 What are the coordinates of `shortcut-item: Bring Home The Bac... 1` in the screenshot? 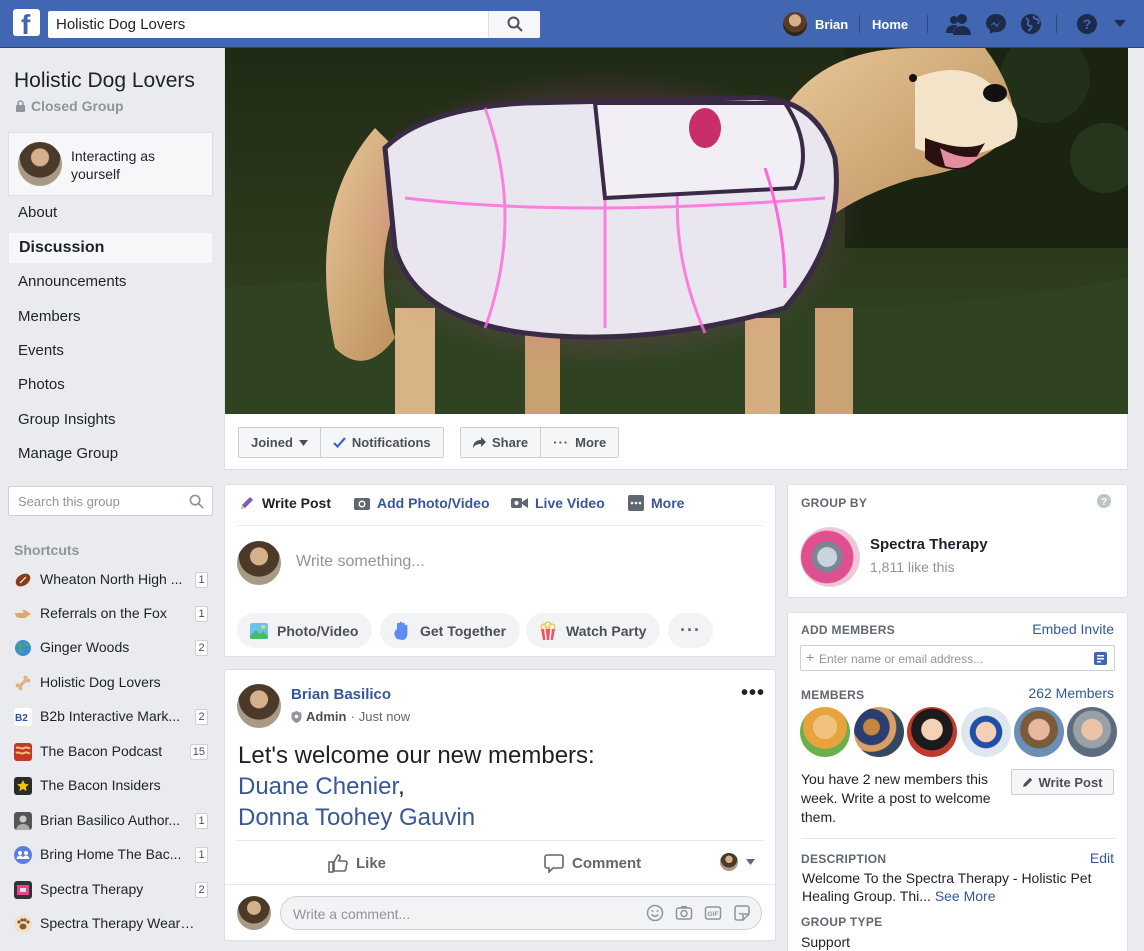 It's located at (114, 855).